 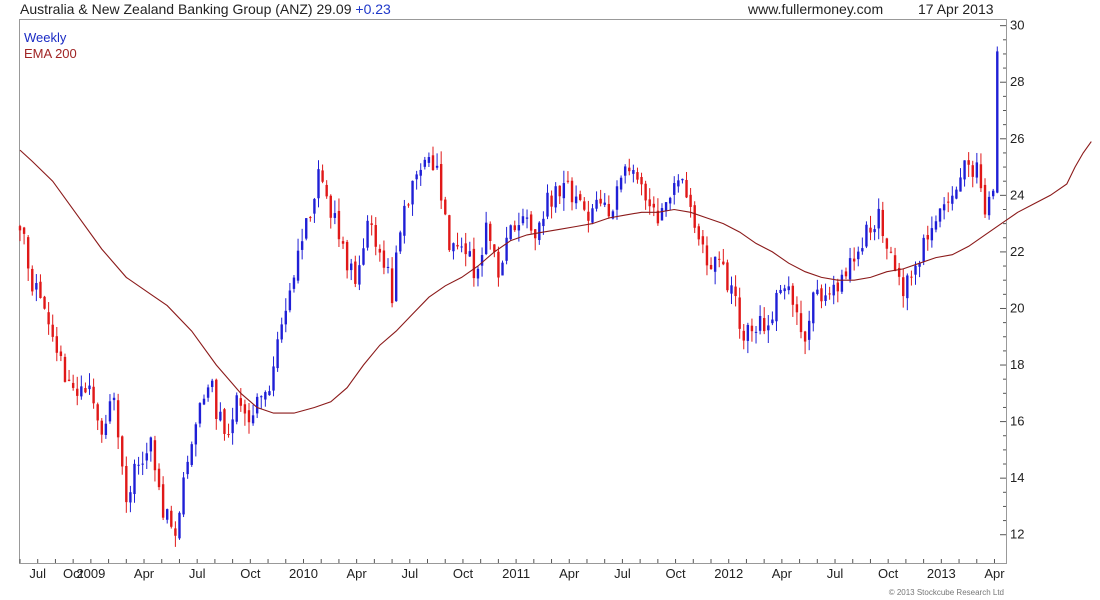 What do you see at coordinates (1017, 25) in the screenshot?
I see `y-tick-label: 30` at bounding box center [1017, 25].